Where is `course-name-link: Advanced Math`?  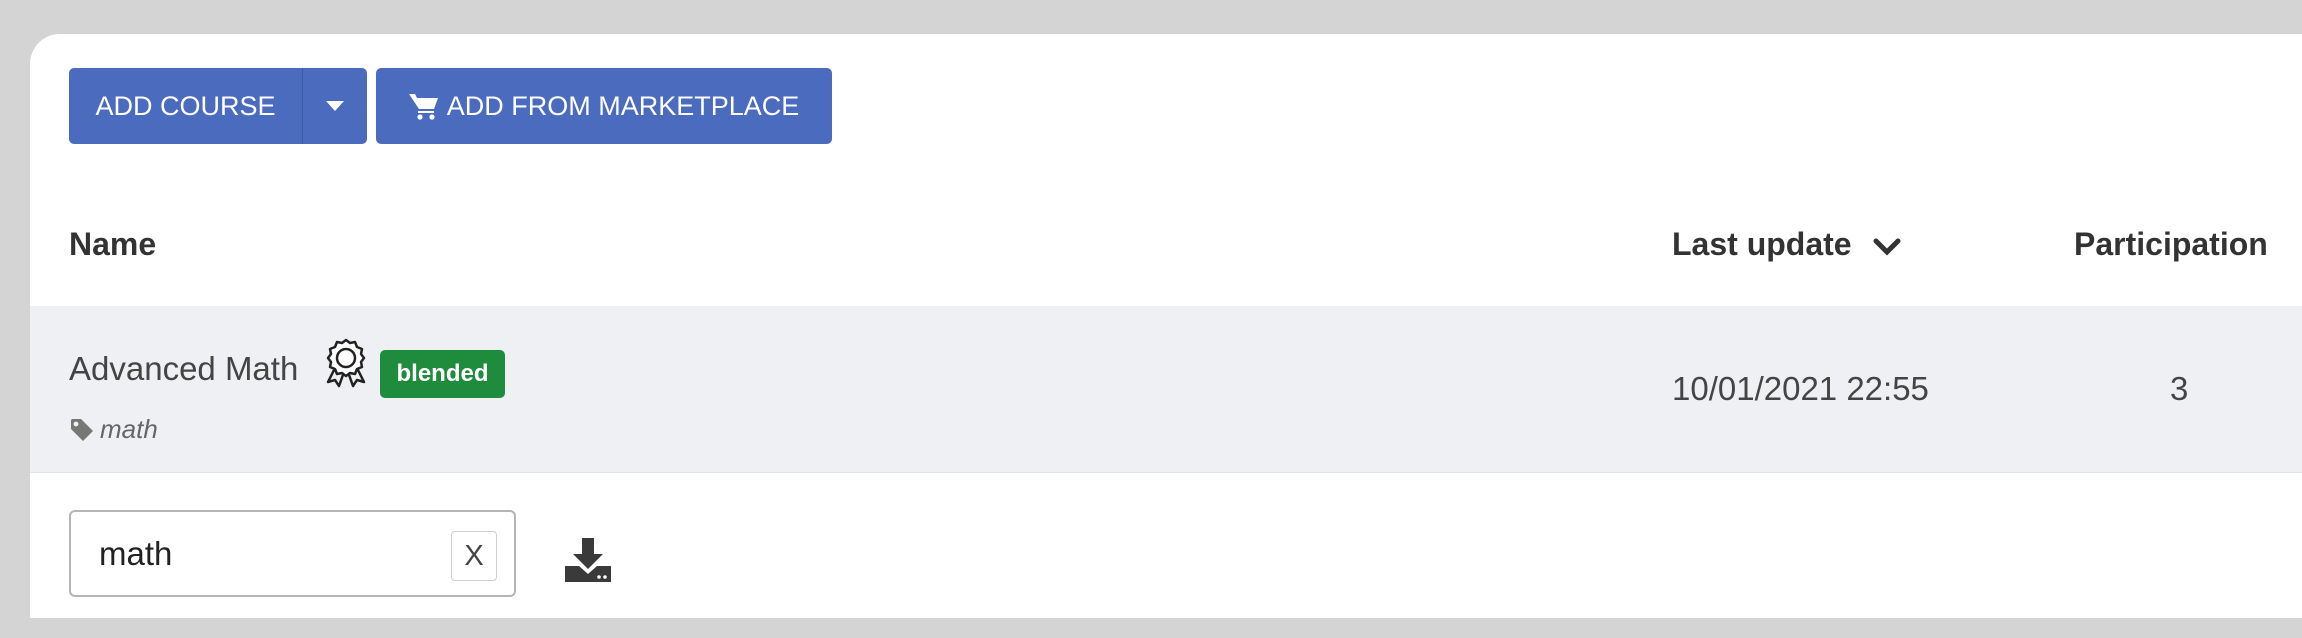 course-name-link: Advanced Math is located at coordinates (183, 369).